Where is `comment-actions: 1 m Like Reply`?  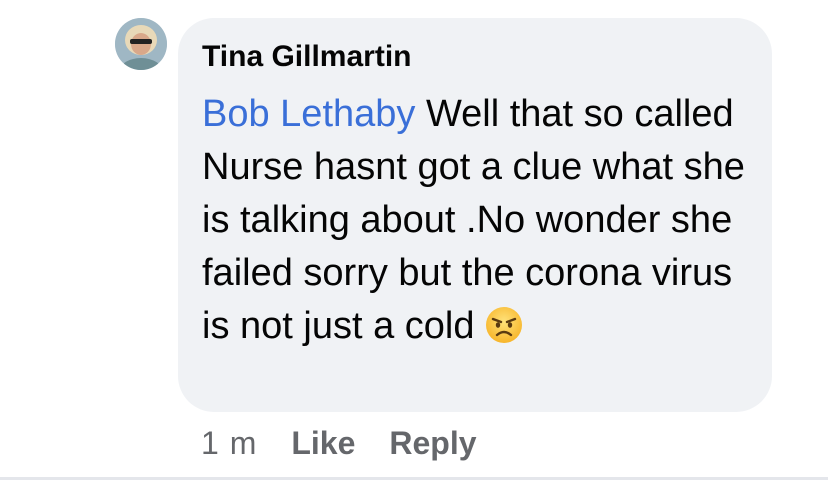
comment-actions: 1 m Like Reply is located at coordinates (339, 443).